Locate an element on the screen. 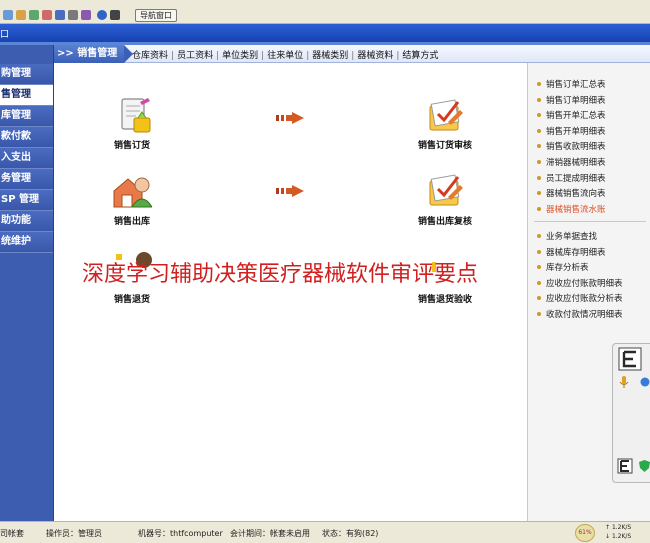 This screenshot has width=650, height=543. menubar is located at coordinates (325, 3).